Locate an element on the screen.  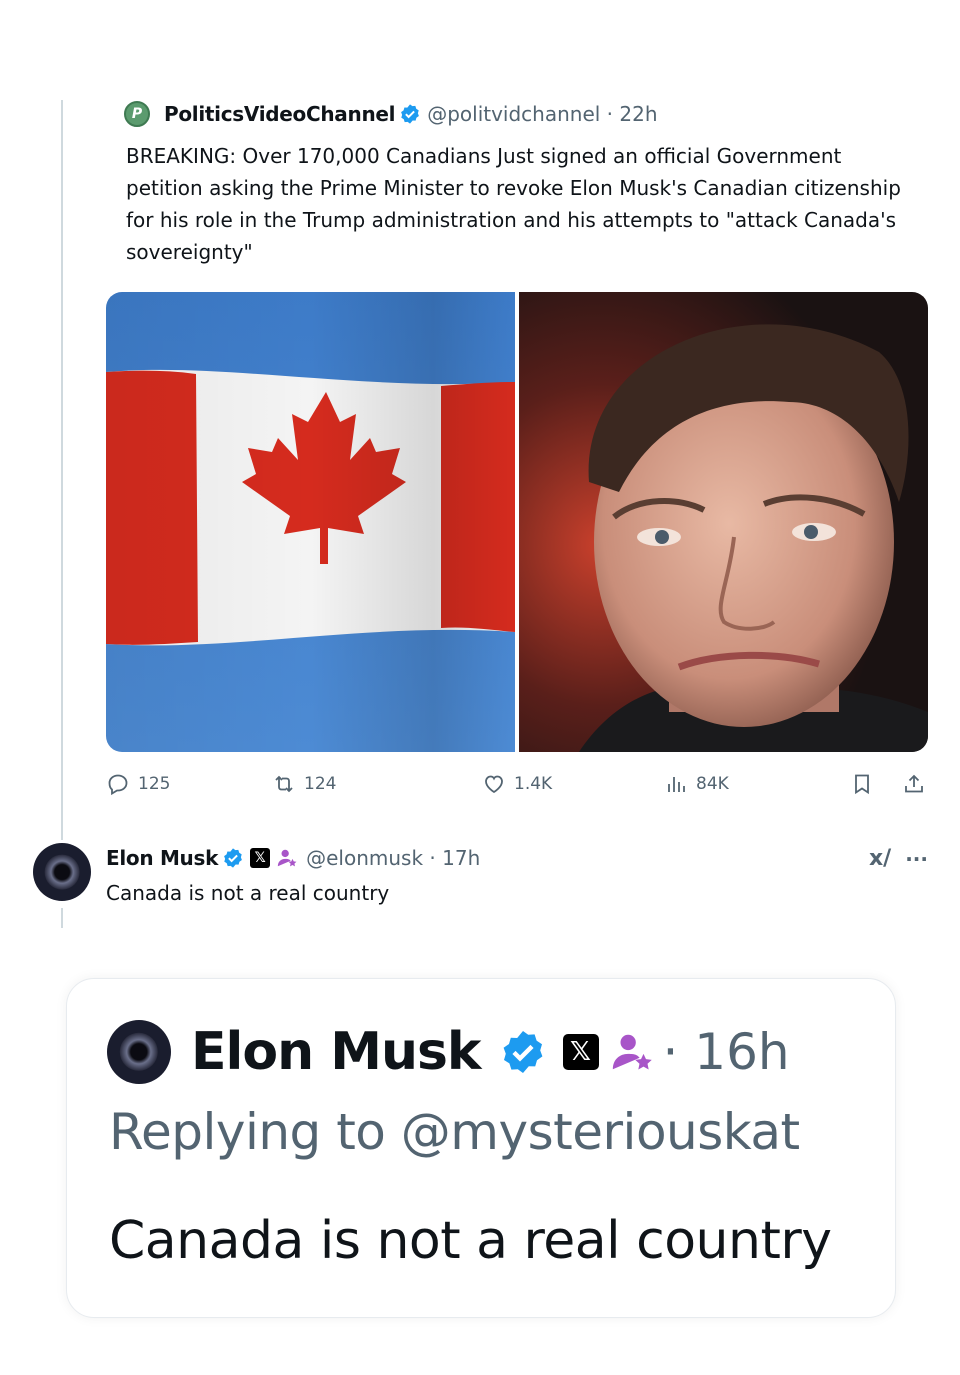
canada-flag-image is located at coordinates (310, 522).